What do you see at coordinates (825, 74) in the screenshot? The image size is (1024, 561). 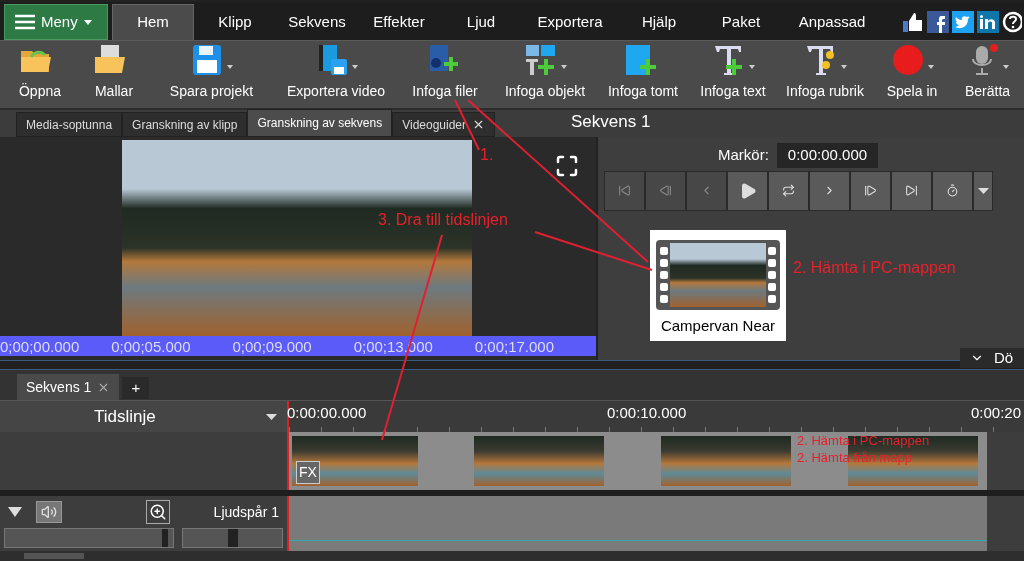 I see `toolbar-button: Infoga rubrik` at bounding box center [825, 74].